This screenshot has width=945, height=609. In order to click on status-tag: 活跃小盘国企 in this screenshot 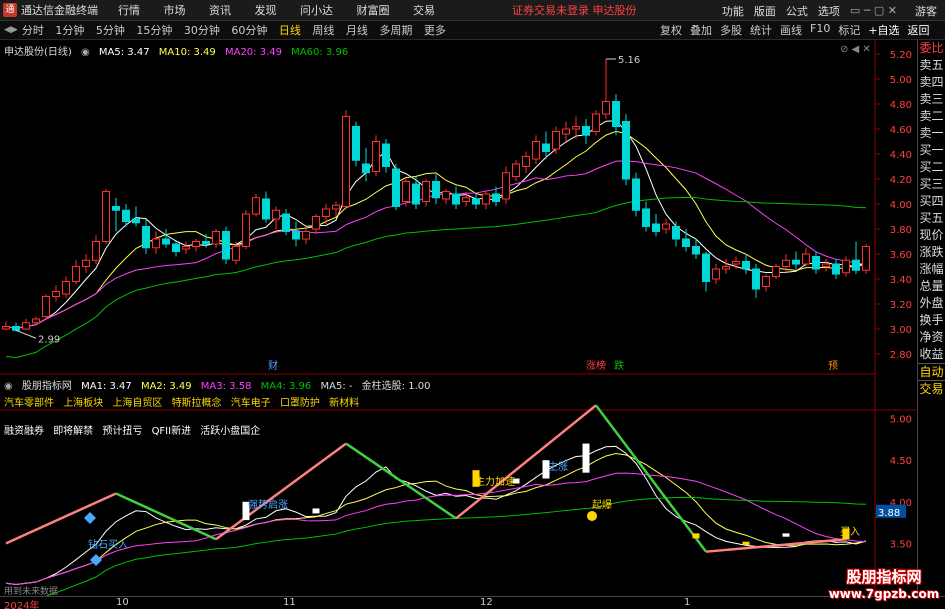, I will do `click(230, 431)`.